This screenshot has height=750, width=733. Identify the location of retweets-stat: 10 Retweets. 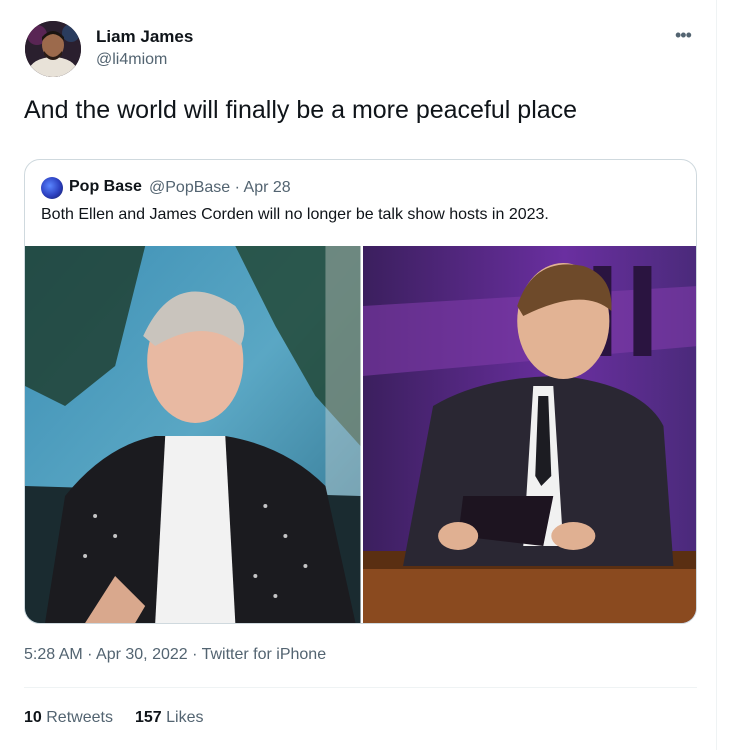
(68, 718).